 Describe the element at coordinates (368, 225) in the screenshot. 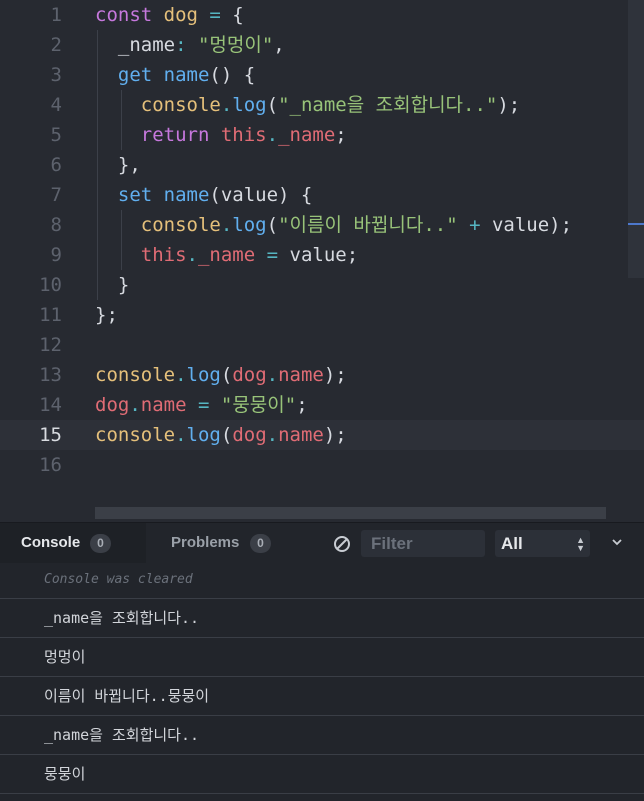

I see `code-token: "이름이 바뀝니다.."` at that location.